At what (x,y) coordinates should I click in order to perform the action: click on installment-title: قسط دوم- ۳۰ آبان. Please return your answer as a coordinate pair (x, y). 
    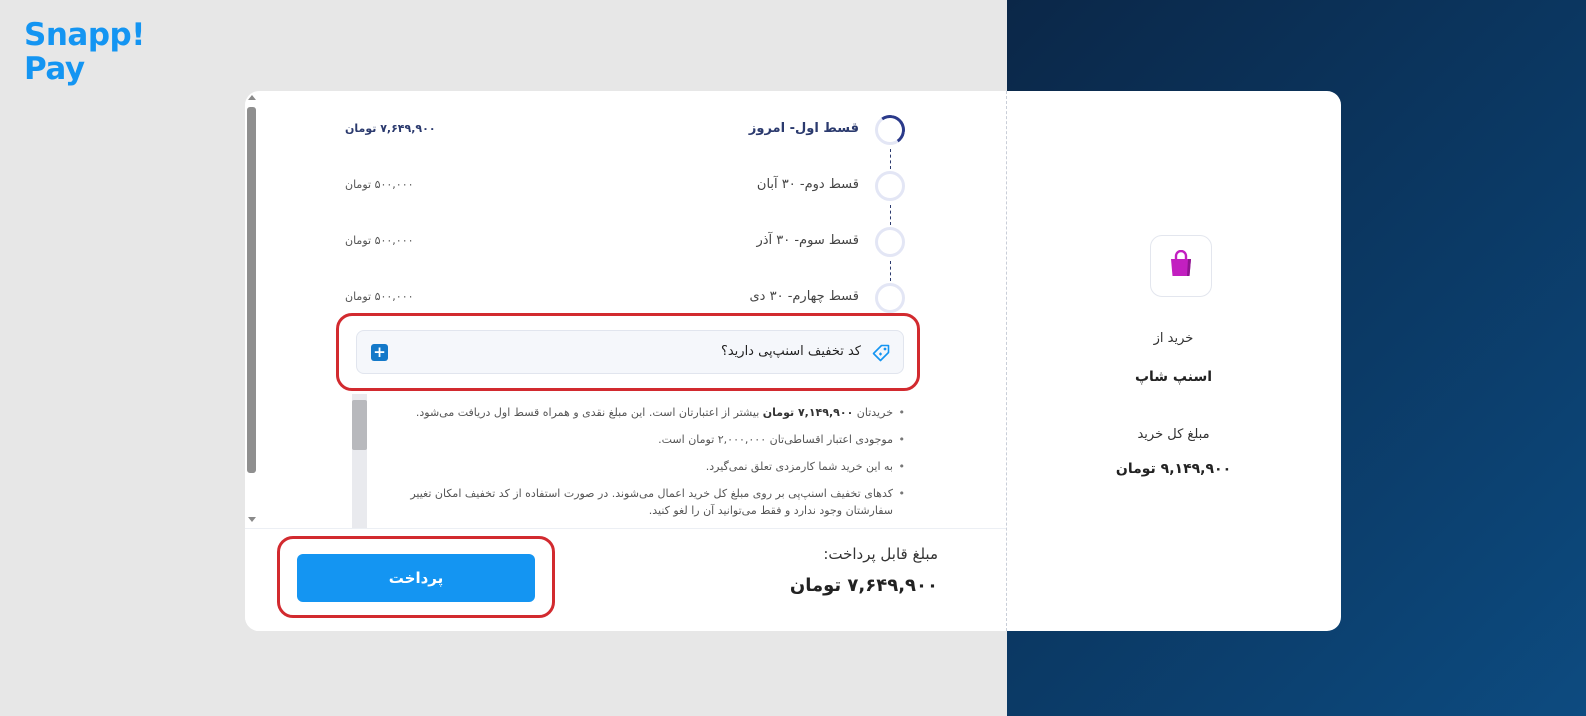
    Looking at the image, I should click on (807, 184).